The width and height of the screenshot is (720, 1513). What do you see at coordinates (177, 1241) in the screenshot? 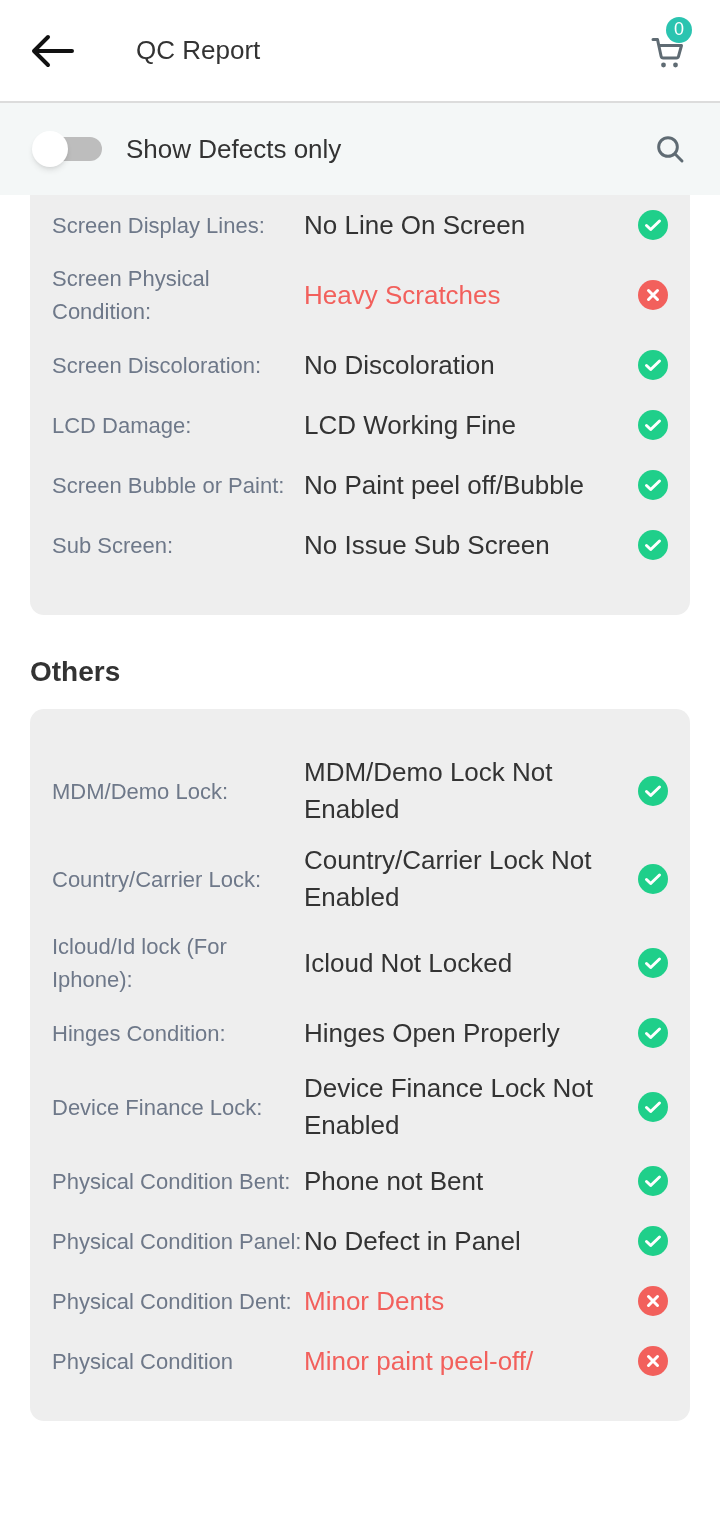
I see `row-label: Physical Condition Panel:` at bounding box center [177, 1241].